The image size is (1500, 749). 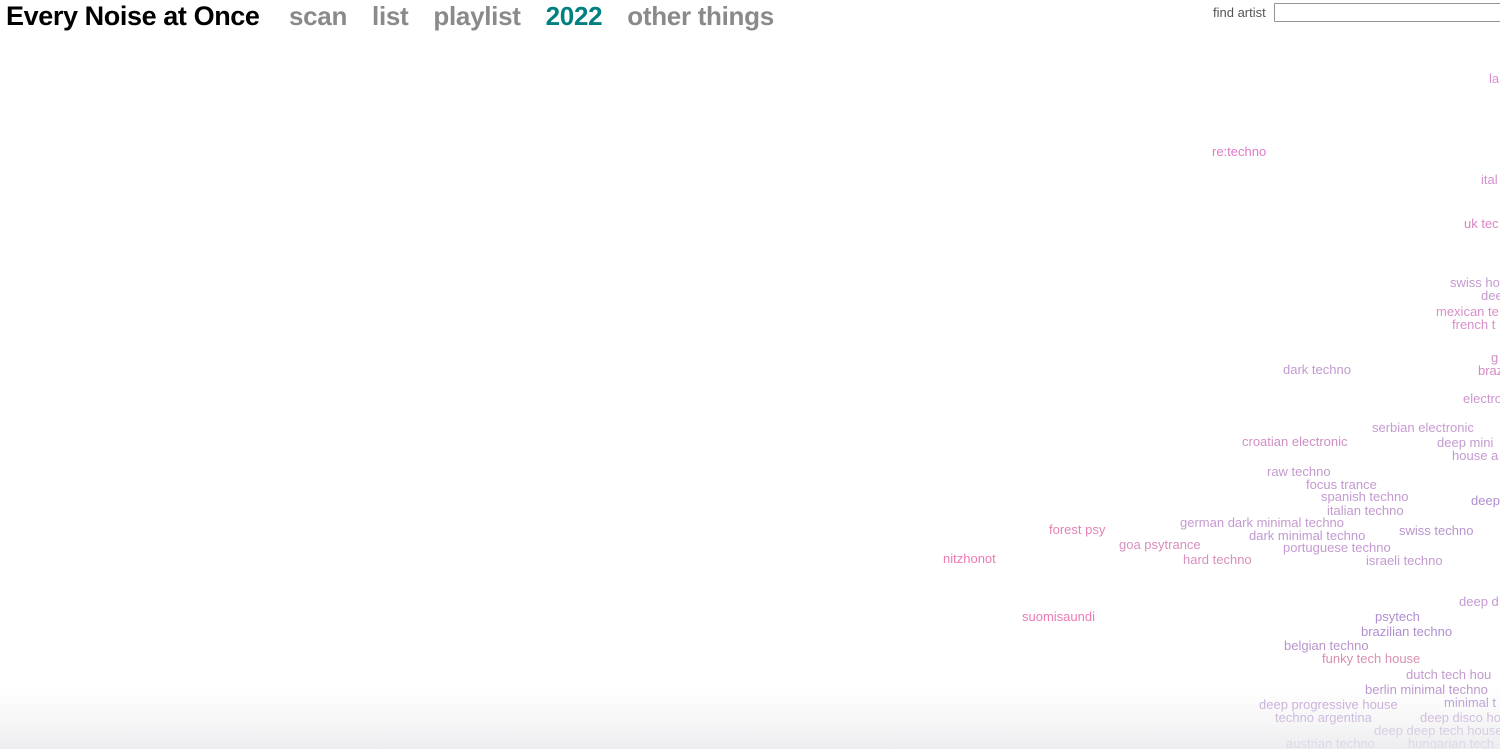 I want to click on genre-label: french t, so click(x=1473, y=324).